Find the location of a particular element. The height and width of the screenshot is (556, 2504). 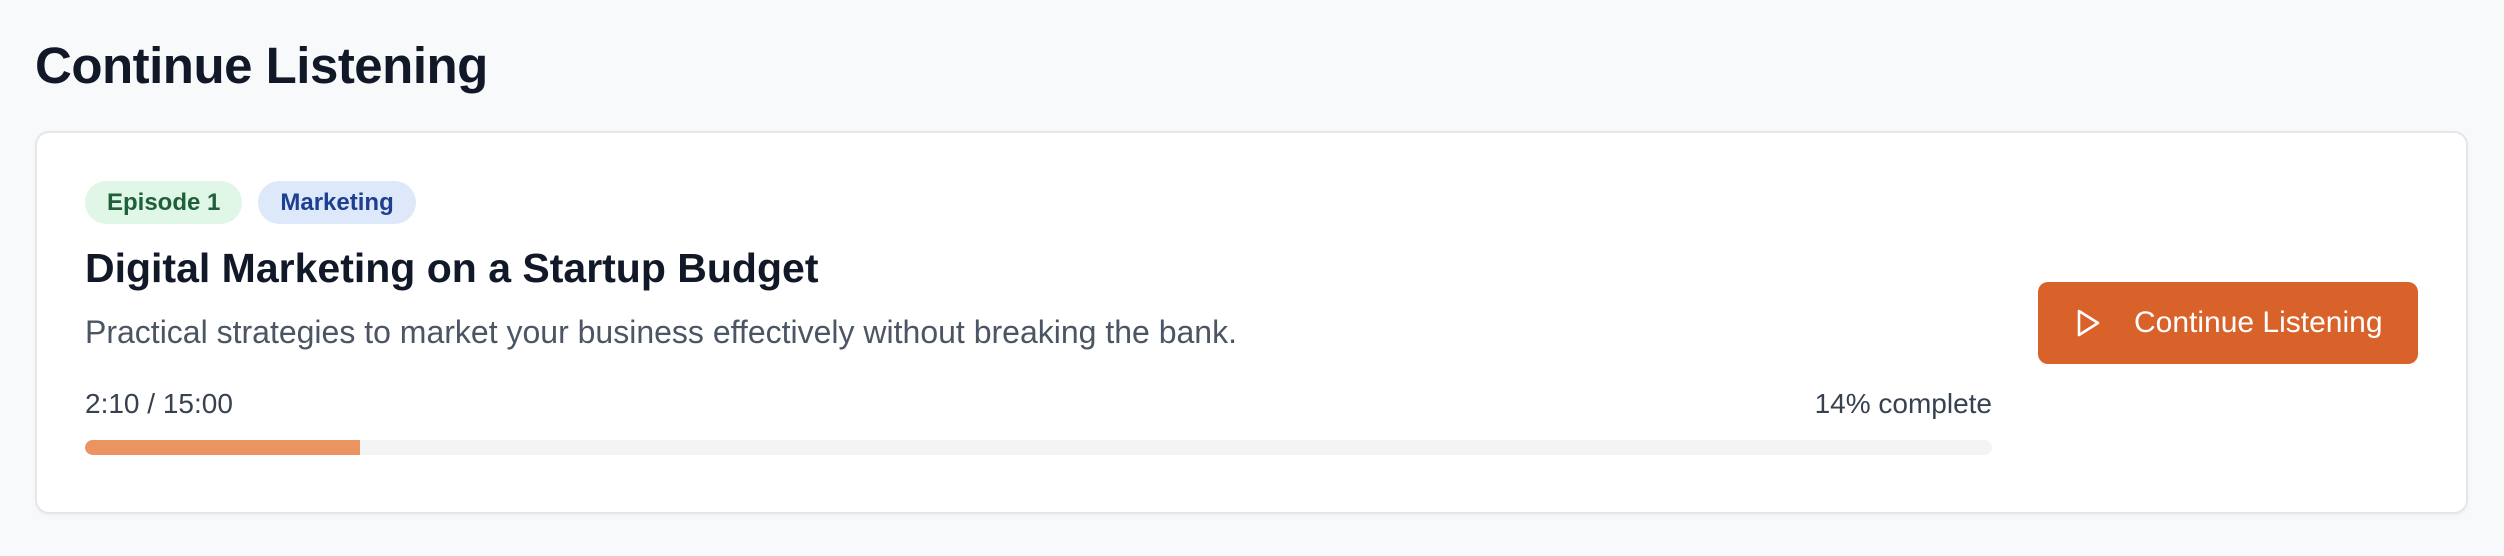

episode-title: Digital Marketing on a Startup Budget is located at coordinates (452, 268).